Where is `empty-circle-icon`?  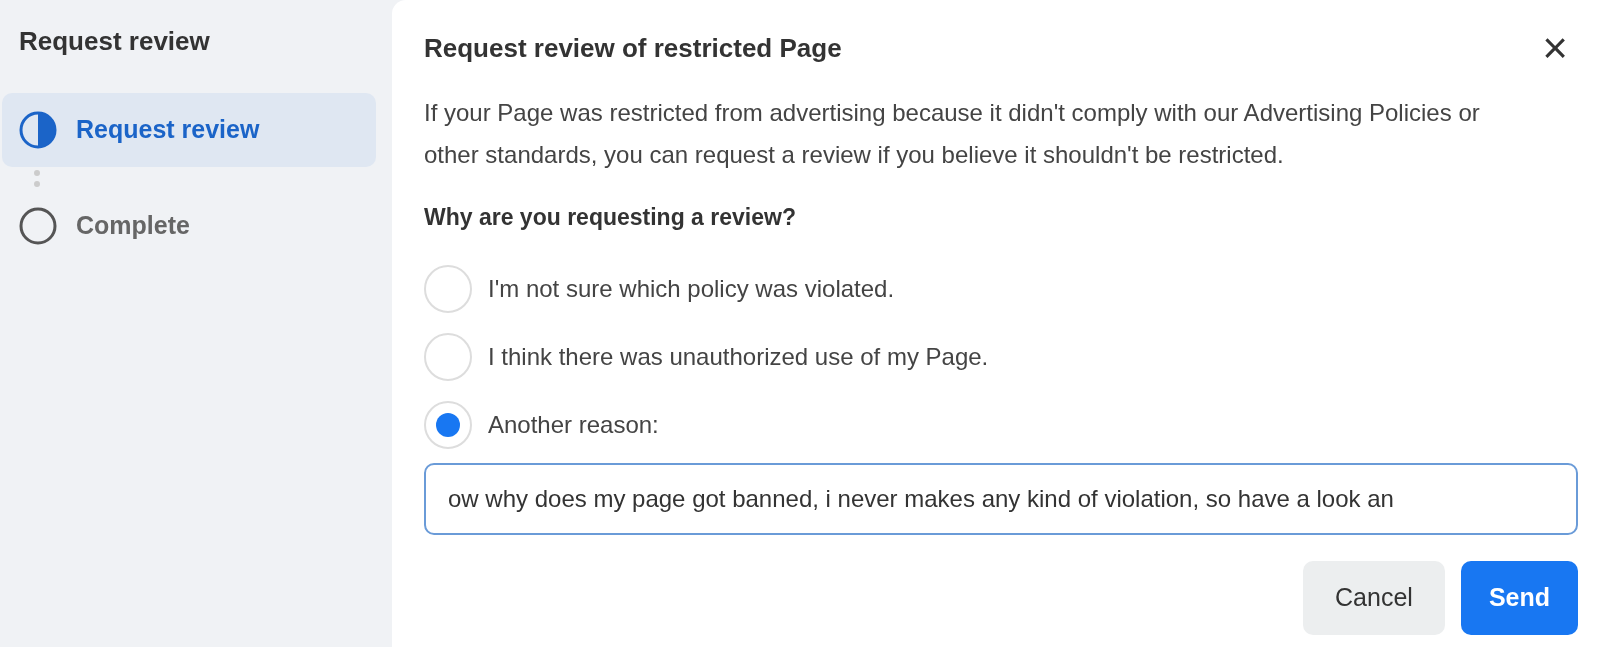
empty-circle-icon is located at coordinates (38, 226).